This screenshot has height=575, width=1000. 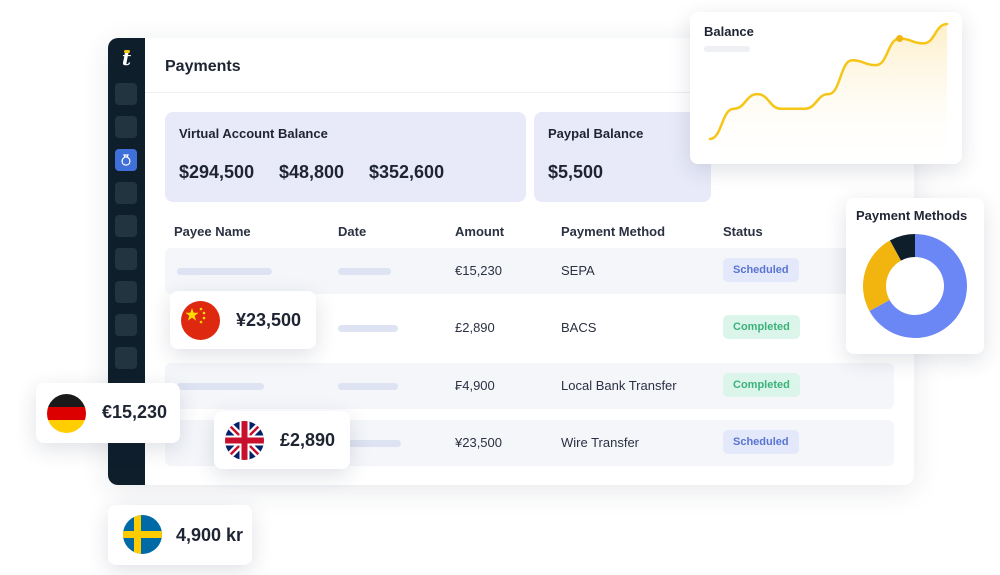 What do you see at coordinates (210, 535) in the screenshot?
I see `currency-amount: 4,900 kr` at bounding box center [210, 535].